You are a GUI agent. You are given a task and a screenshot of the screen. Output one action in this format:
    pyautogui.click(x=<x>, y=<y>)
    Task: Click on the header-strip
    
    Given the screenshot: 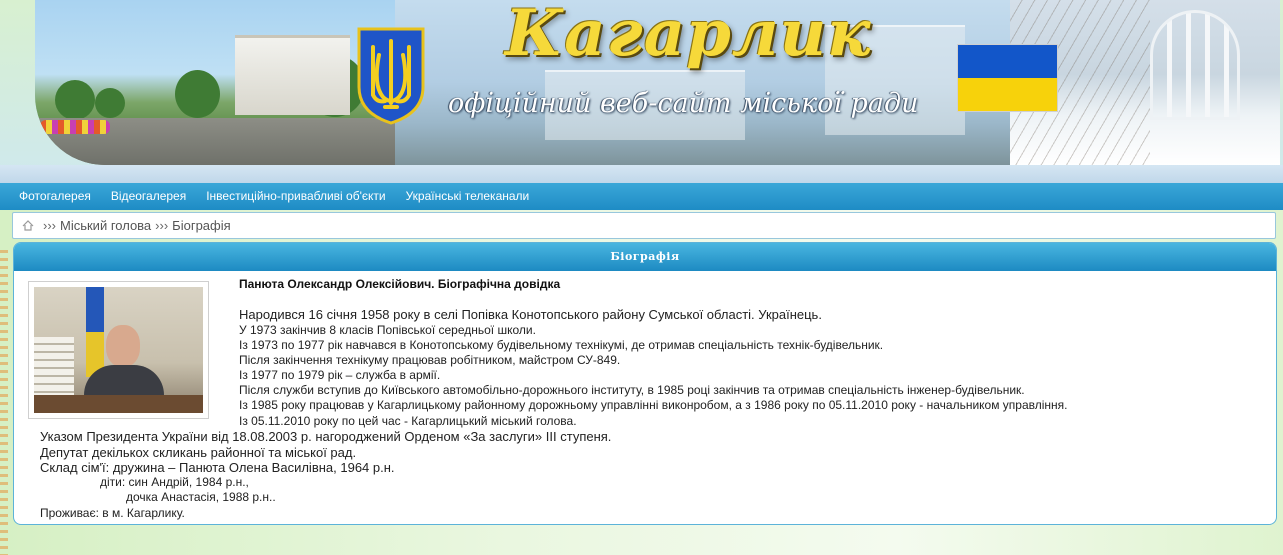 What is the action you would take?
    pyautogui.click(x=641, y=174)
    